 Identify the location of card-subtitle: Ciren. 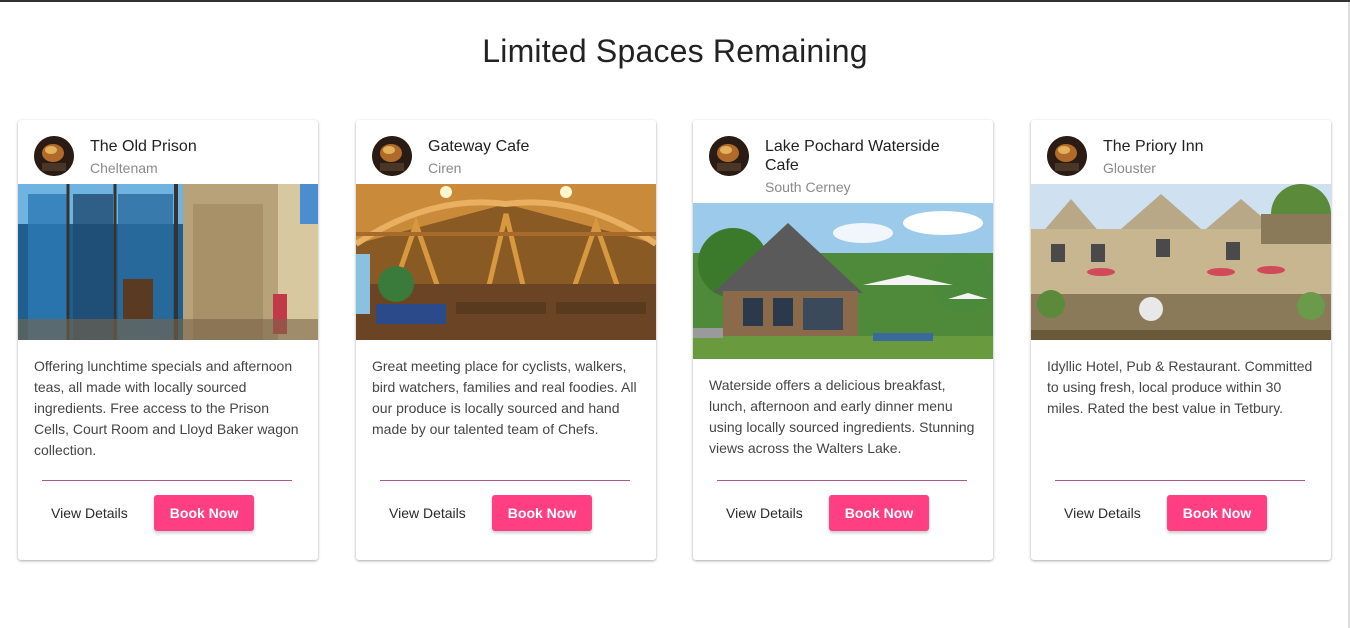
(445, 168).